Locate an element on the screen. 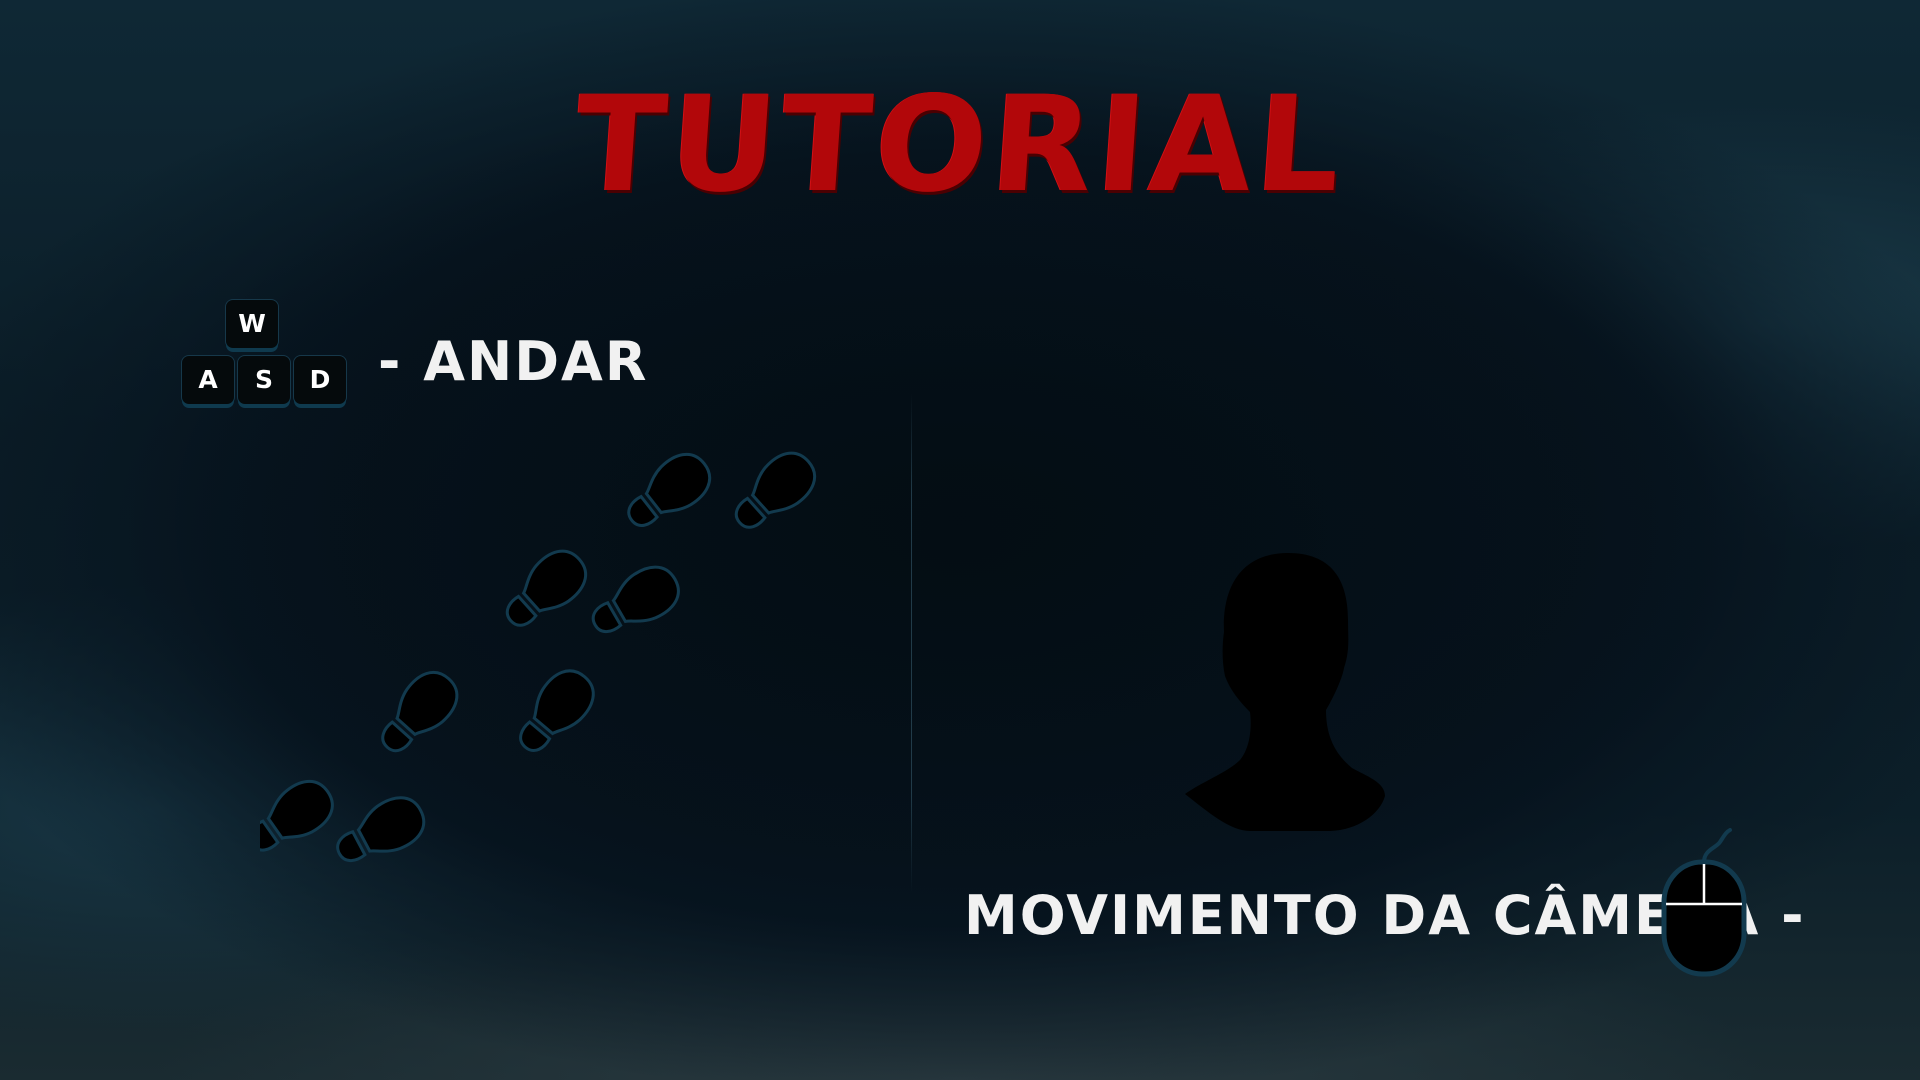 Image resolution: width=1920 pixels, height=1080 pixels. key-w: W is located at coordinates (252, 324).